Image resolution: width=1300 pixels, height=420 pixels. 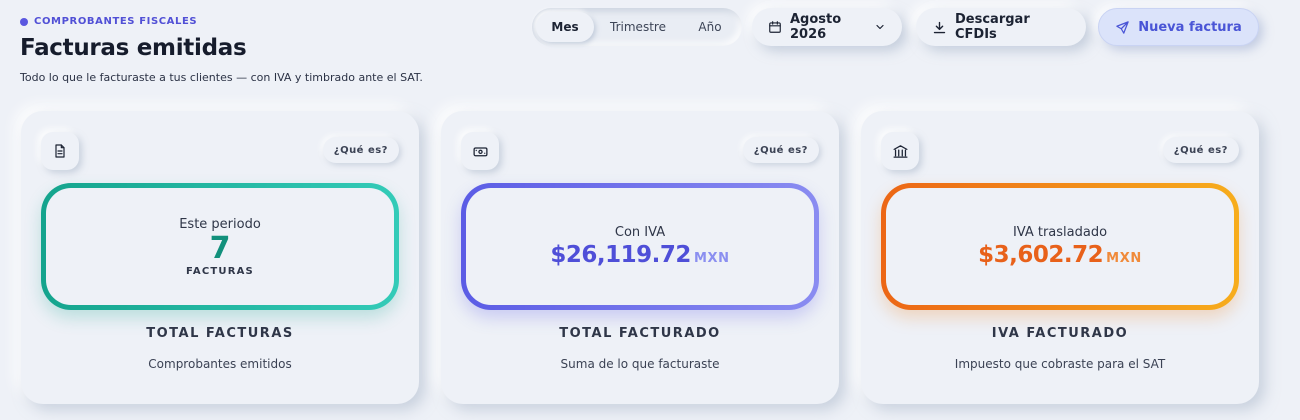 I want to click on metric-label: Este periodo, so click(x=220, y=224).